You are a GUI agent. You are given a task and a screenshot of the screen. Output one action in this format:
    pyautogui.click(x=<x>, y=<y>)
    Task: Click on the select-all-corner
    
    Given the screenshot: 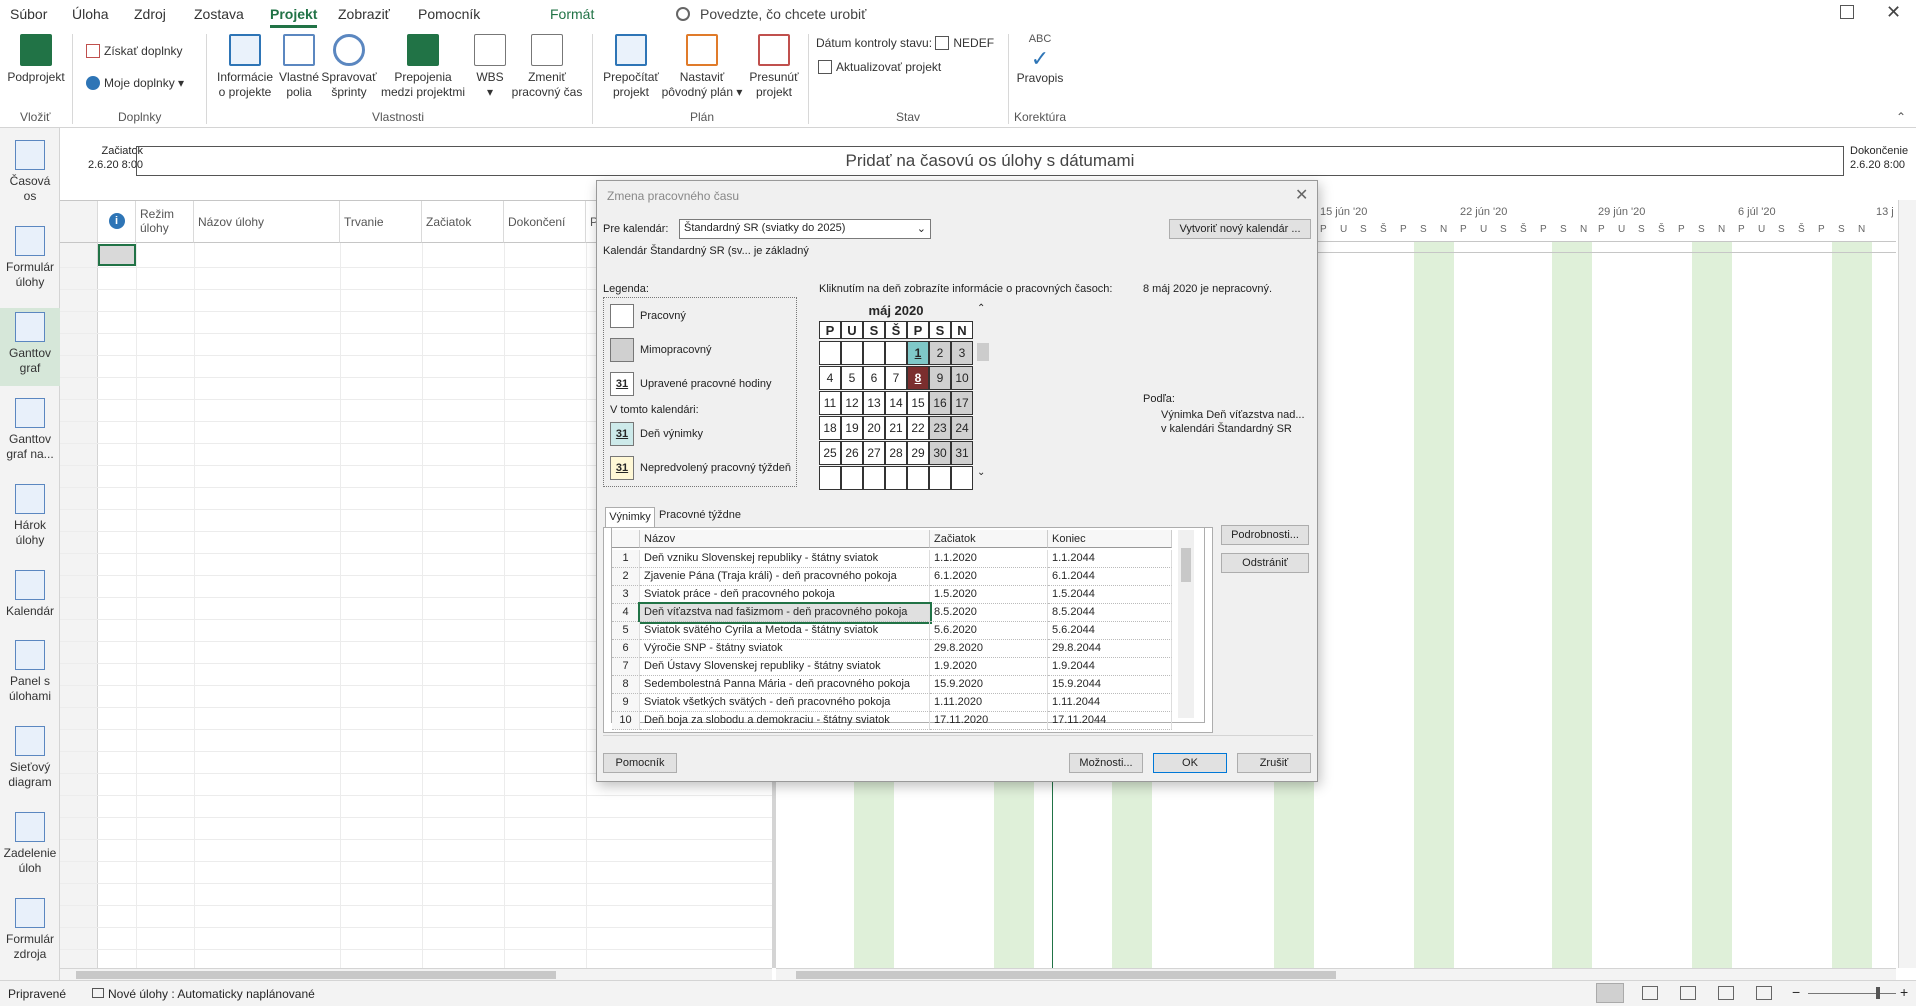 What is the action you would take?
    pyautogui.click(x=79, y=222)
    